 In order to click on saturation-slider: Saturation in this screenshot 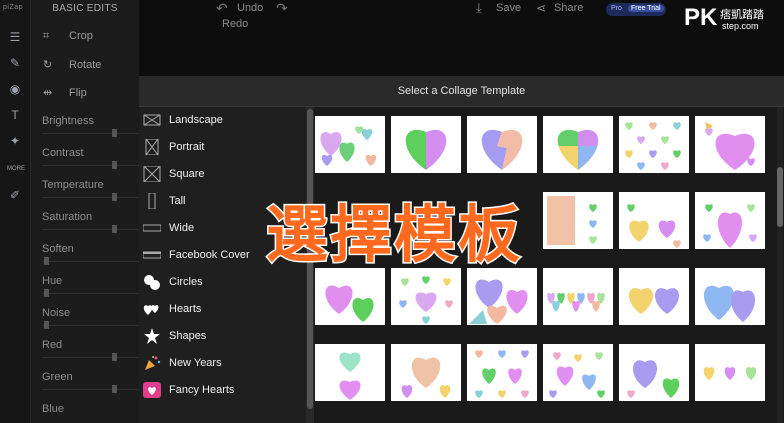, I will do `click(97, 222)`.